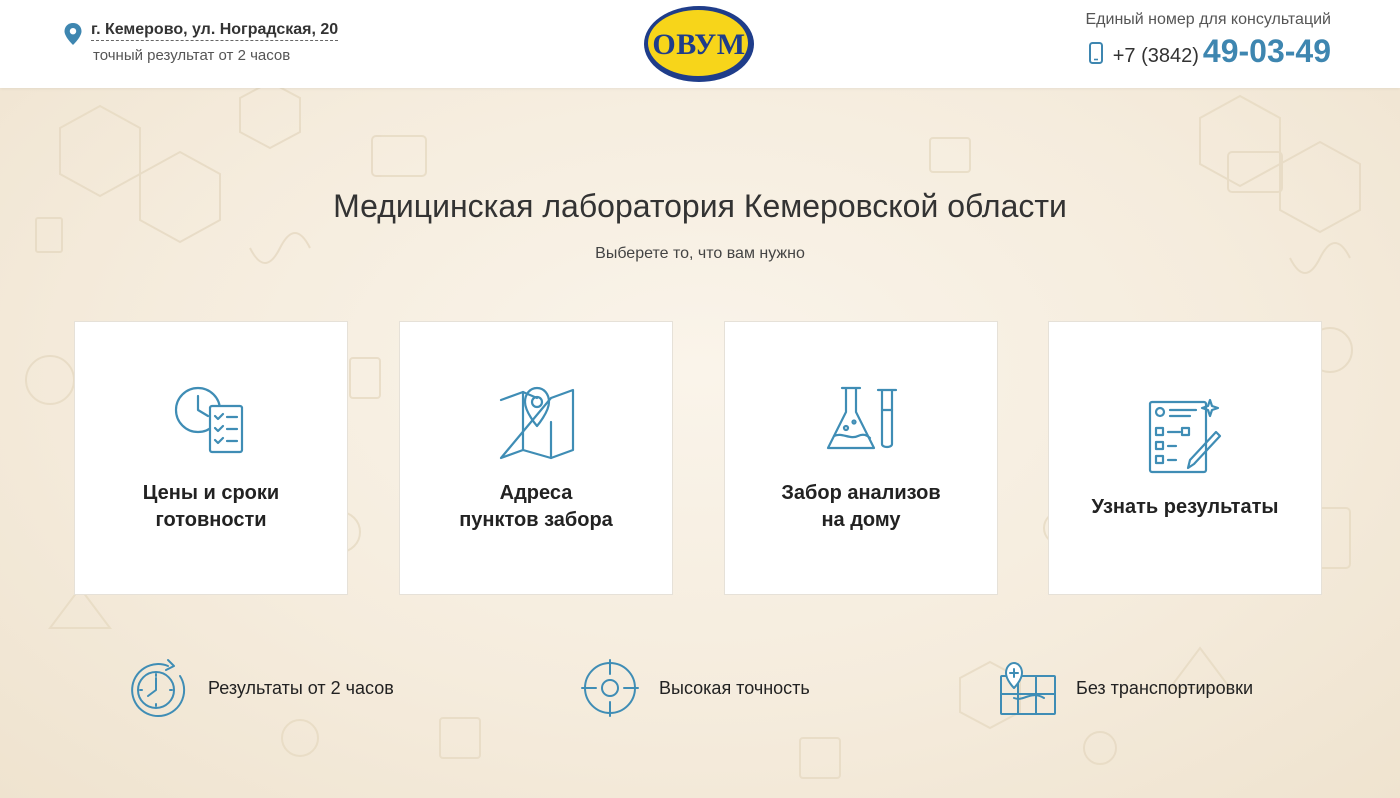 The image size is (1400, 798). Describe the element at coordinates (215, 31) in the screenshot. I see `address-link: г. Кемерово, ул. Ноградская, 20` at that location.